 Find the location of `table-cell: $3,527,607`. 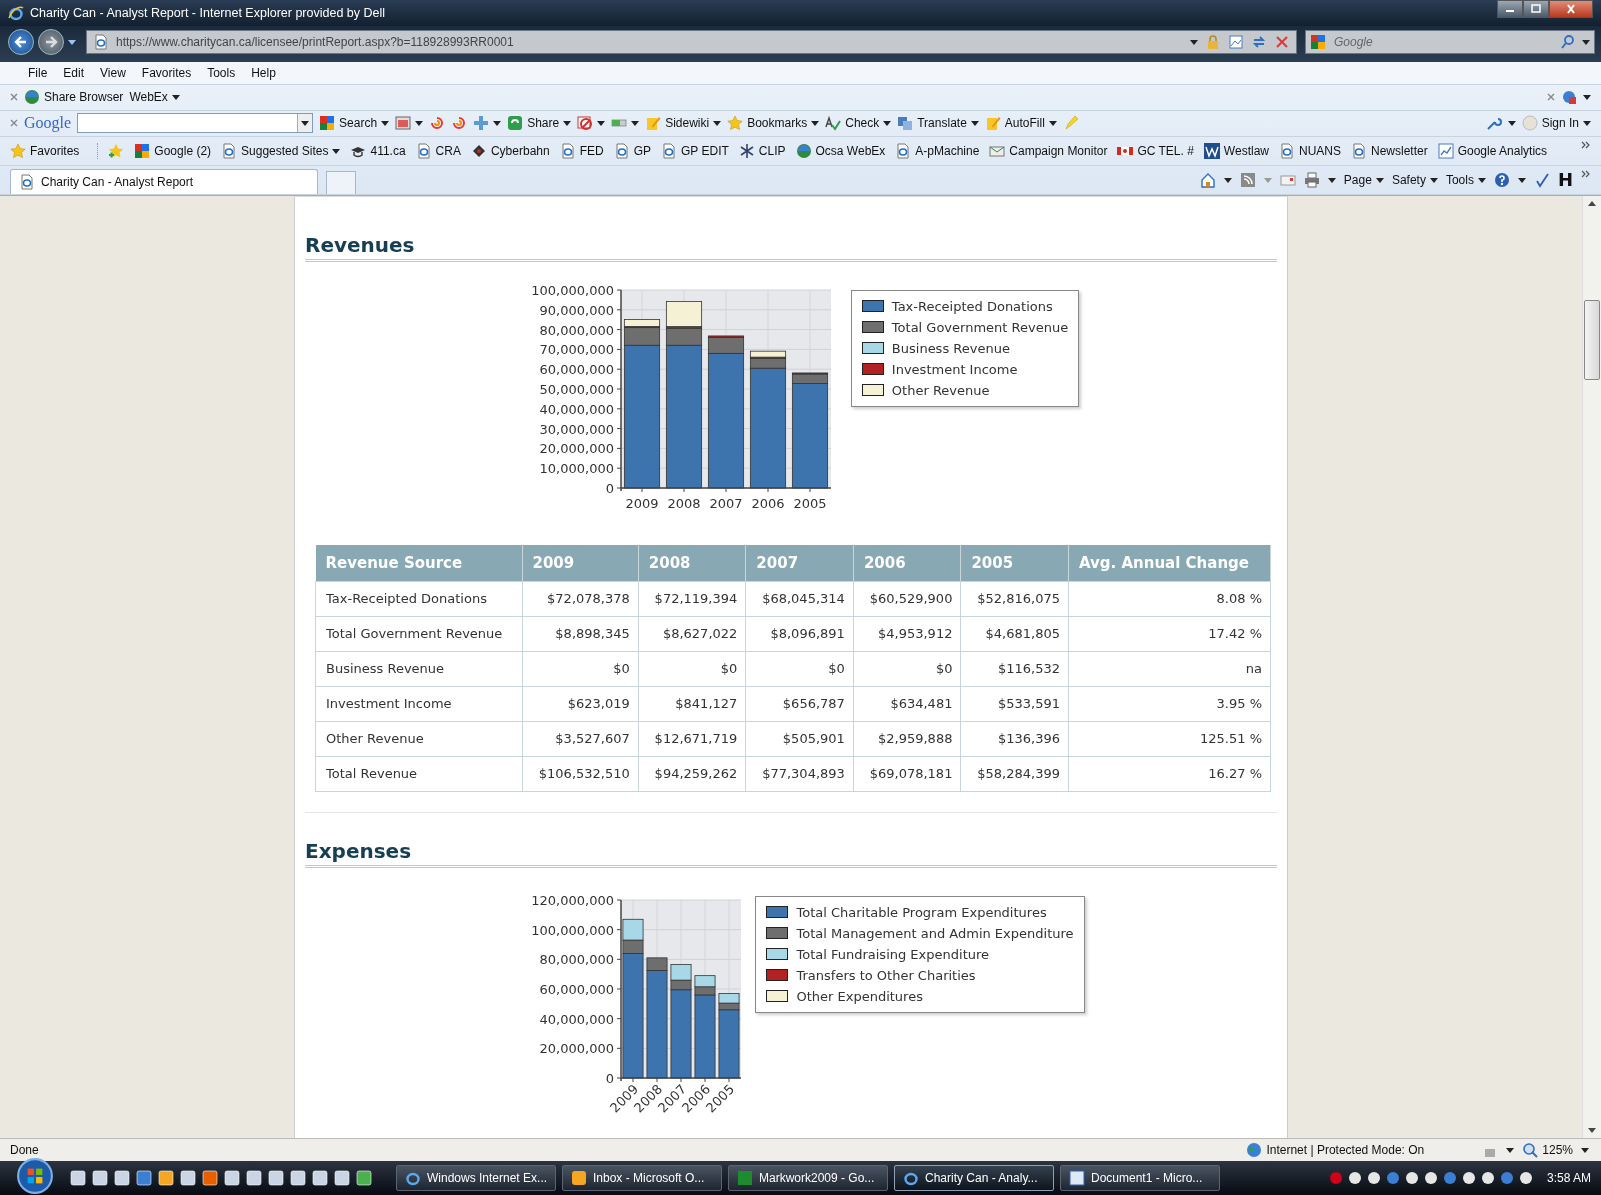

table-cell: $3,527,607 is located at coordinates (580, 739).